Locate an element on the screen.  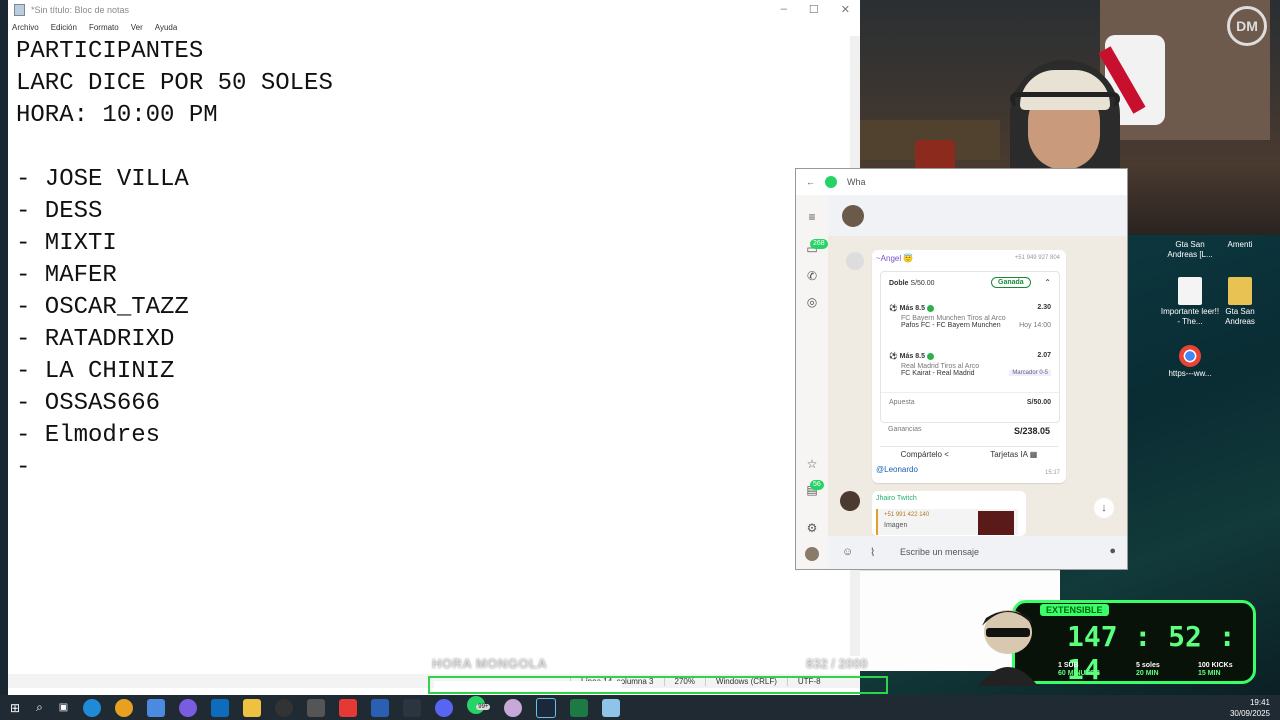
winnings-label: Ganancias is located at coordinates (905, 429).